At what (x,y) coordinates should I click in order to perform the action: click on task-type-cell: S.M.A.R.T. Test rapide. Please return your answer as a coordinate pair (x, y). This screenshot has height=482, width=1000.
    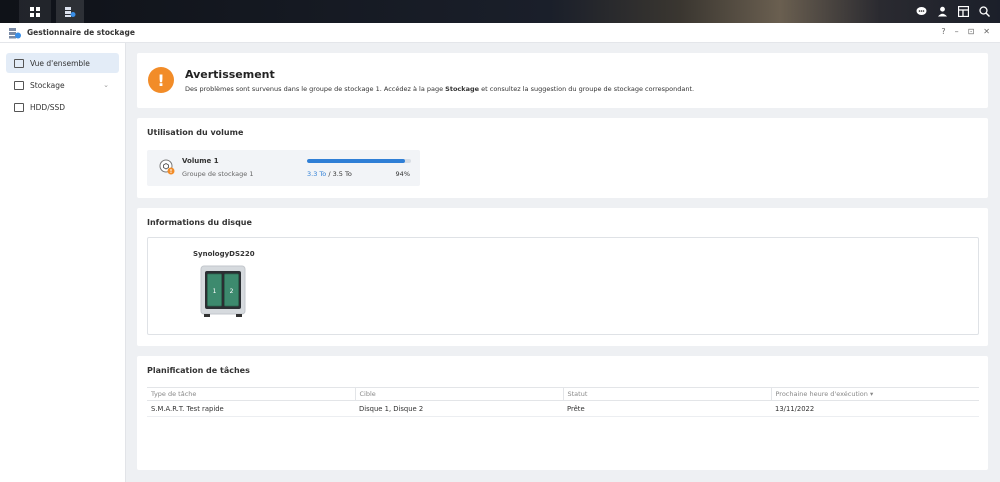
    Looking at the image, I should click on (251, 408).